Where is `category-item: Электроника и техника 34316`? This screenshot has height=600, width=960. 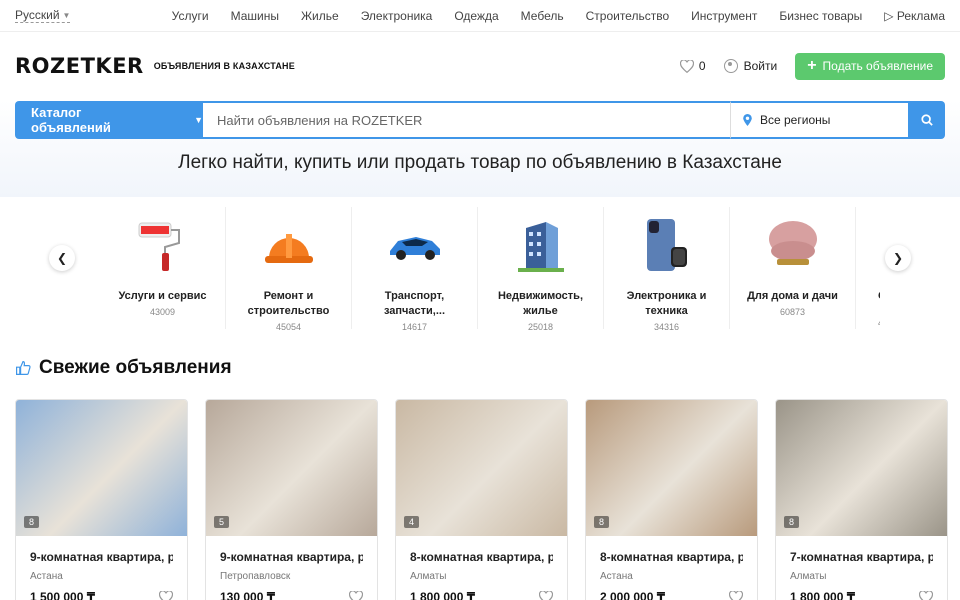
category-item: Электроника и техника 34316 is located at coordinates (667, 269).